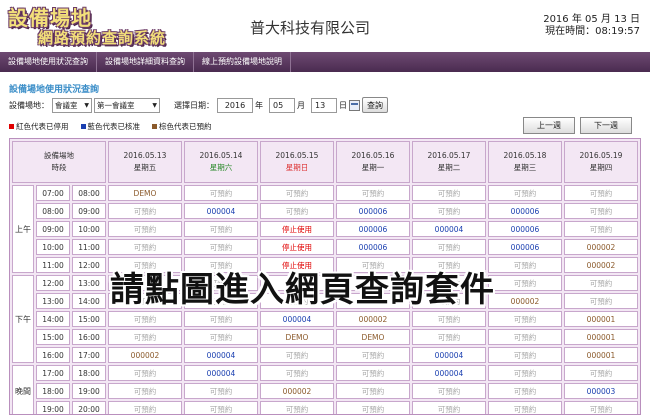 This screenshot has height=415, width=650. Describe the element at coordinates (242, 62) in the screenshot. I see `nav-tab-booking-guide: 線上預約設備場地說明` at that location.